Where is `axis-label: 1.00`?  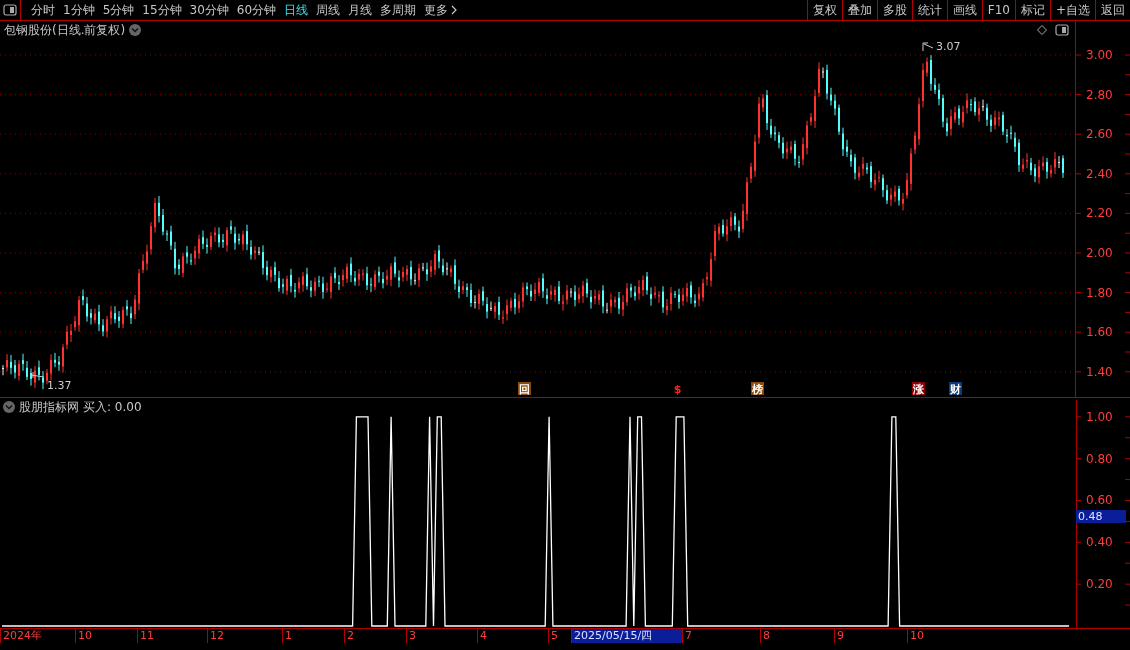
axis-label: 1.00 is located at coordinates (1099, 416).